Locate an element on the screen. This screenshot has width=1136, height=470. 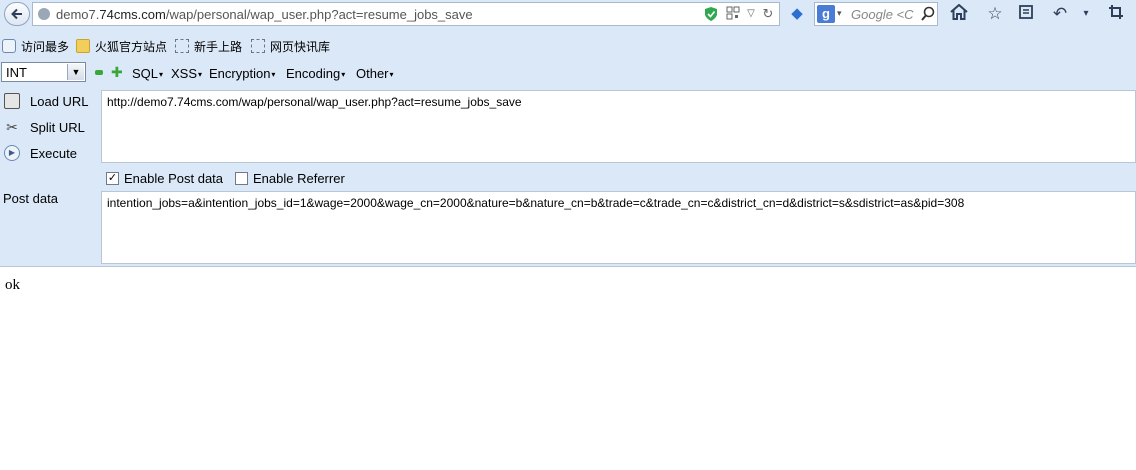
bookmark-firefox-site: 火狐官方站点 is located at coordinates (121, 46).